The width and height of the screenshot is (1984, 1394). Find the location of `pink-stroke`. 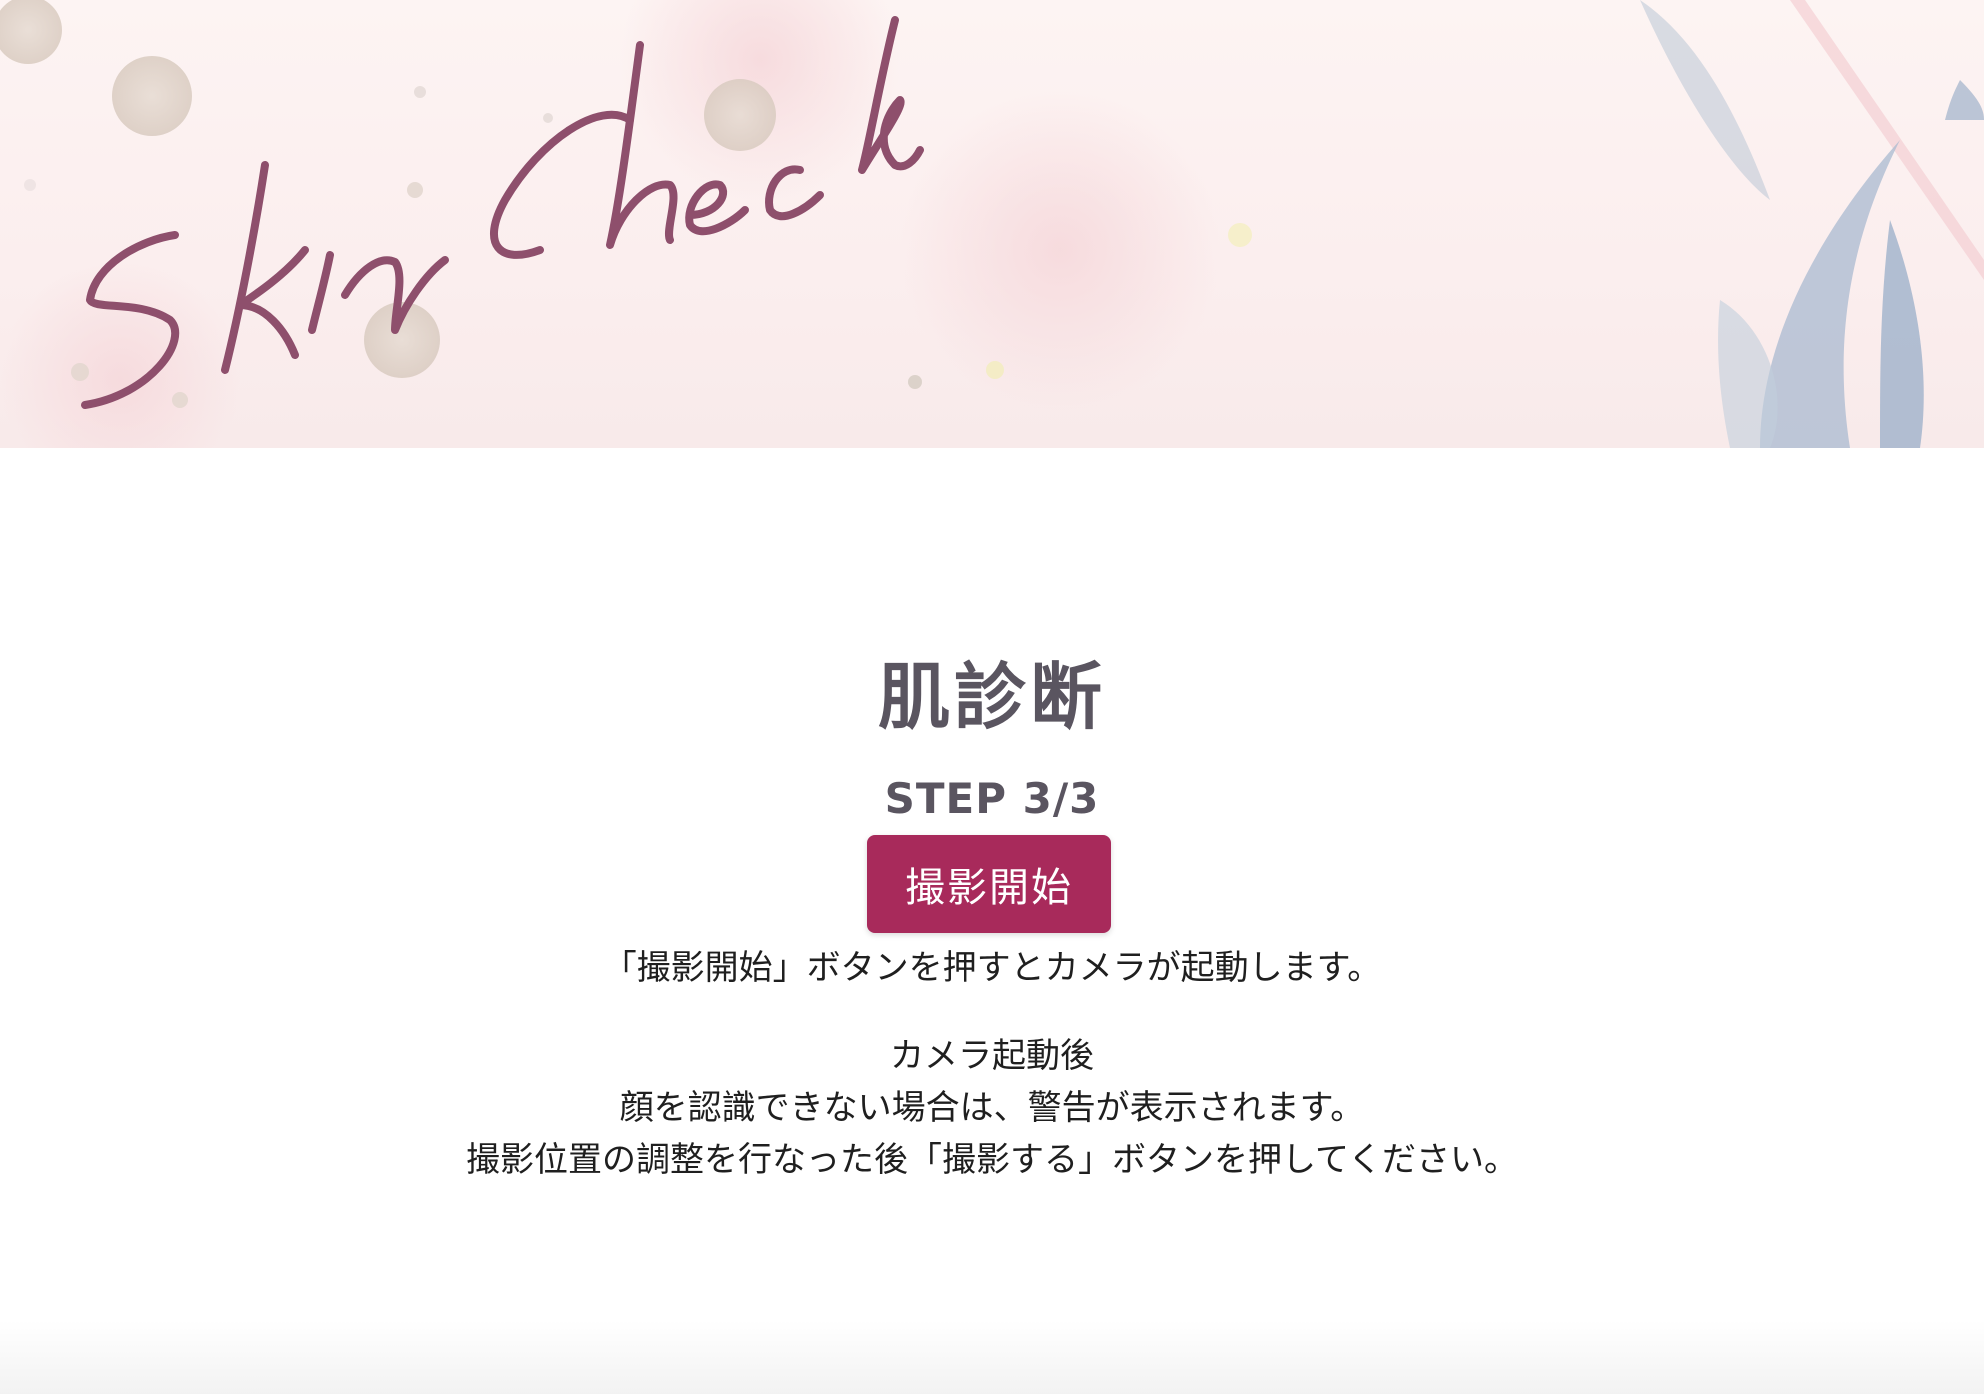

pink-stroke is located at coordinates (1887, 140).